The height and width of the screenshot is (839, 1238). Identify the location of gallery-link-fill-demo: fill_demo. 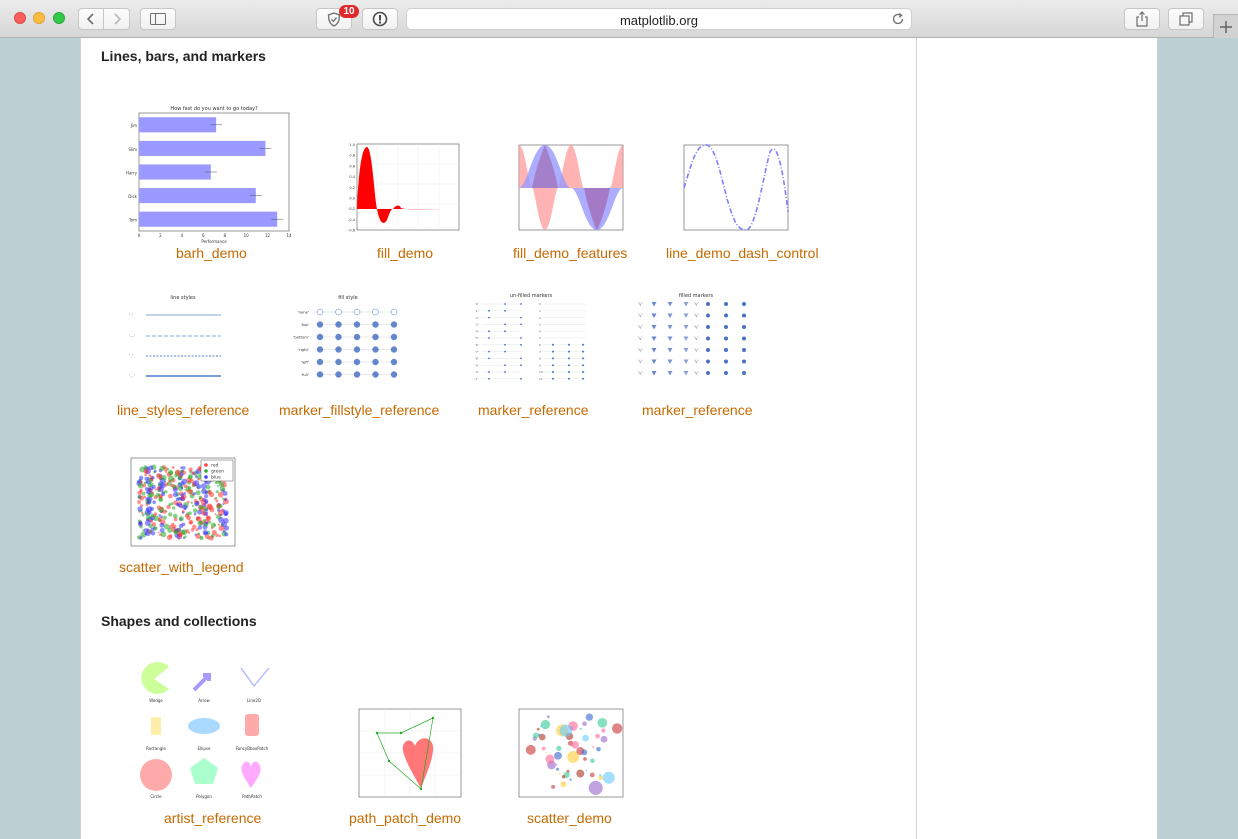
(405, 253).